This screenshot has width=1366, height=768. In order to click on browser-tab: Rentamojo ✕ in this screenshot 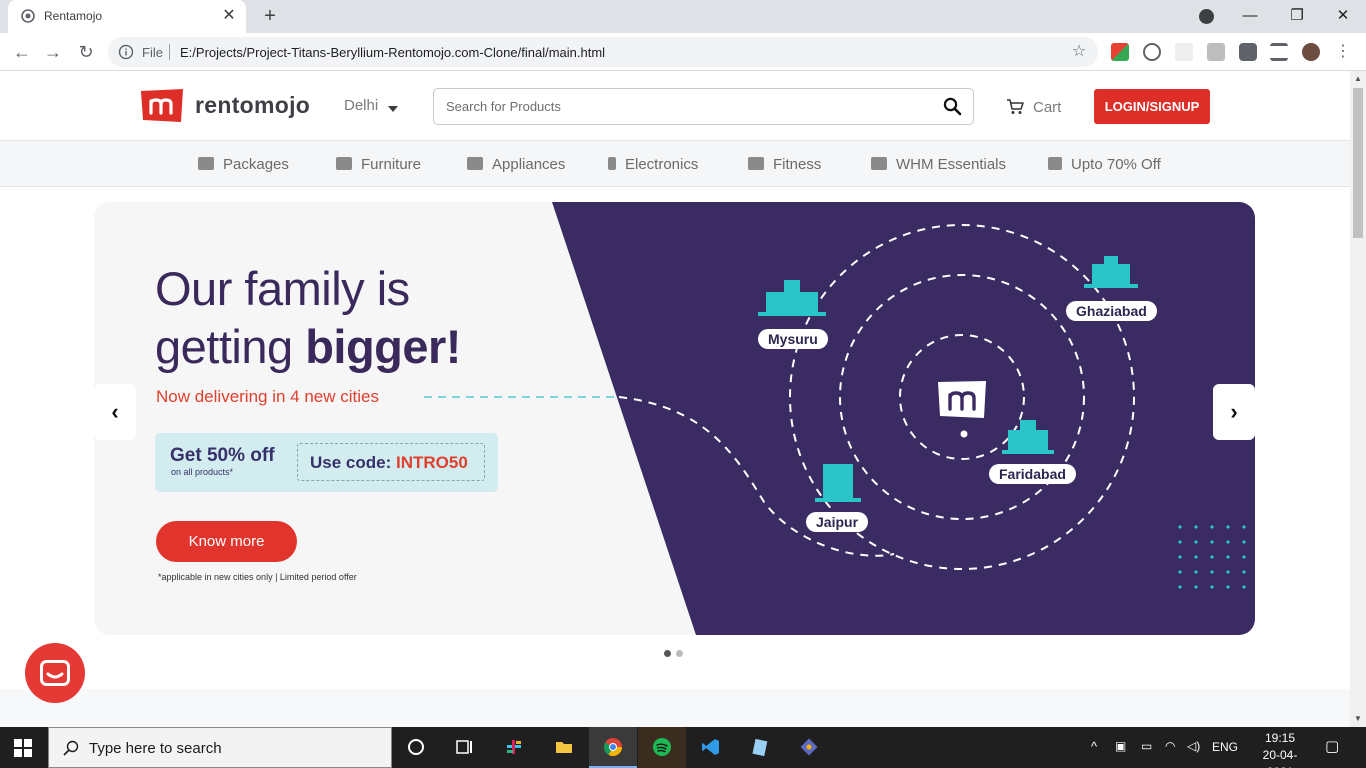, I will do `click(127, 16)`.